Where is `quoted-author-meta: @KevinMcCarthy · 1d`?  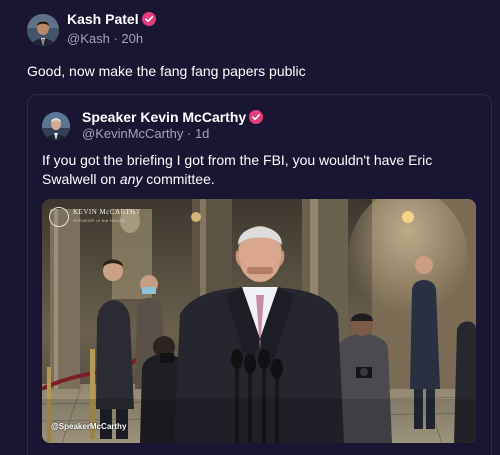
quoted-author-meta: @KevinMcCarthy · 1d is located at coordinates (145, 134).